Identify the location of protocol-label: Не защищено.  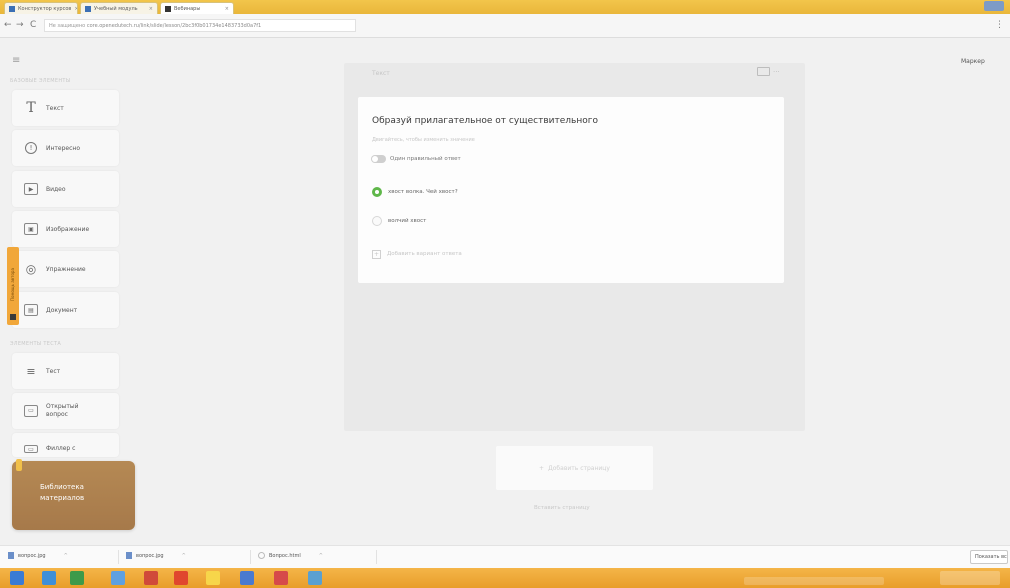
(67, 26).